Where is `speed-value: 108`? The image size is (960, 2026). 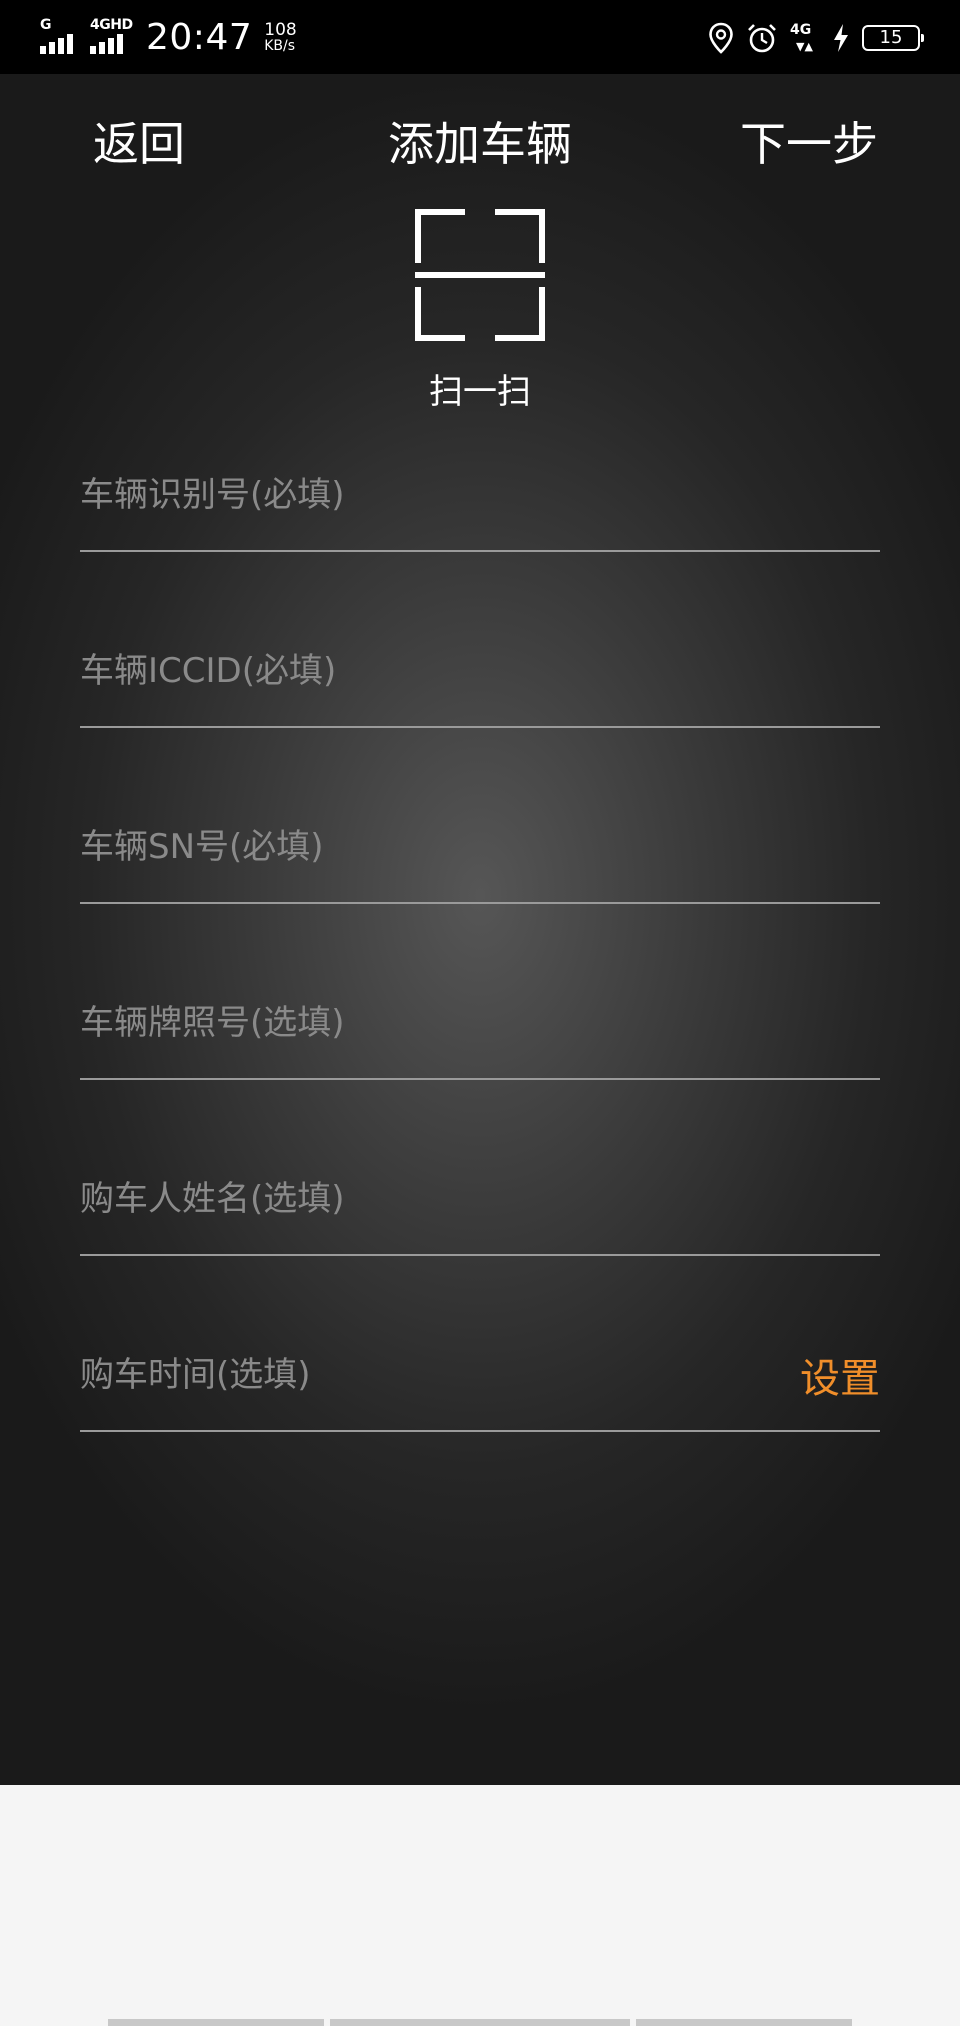
speed-value: 108 is located at coordinates (280, 30).